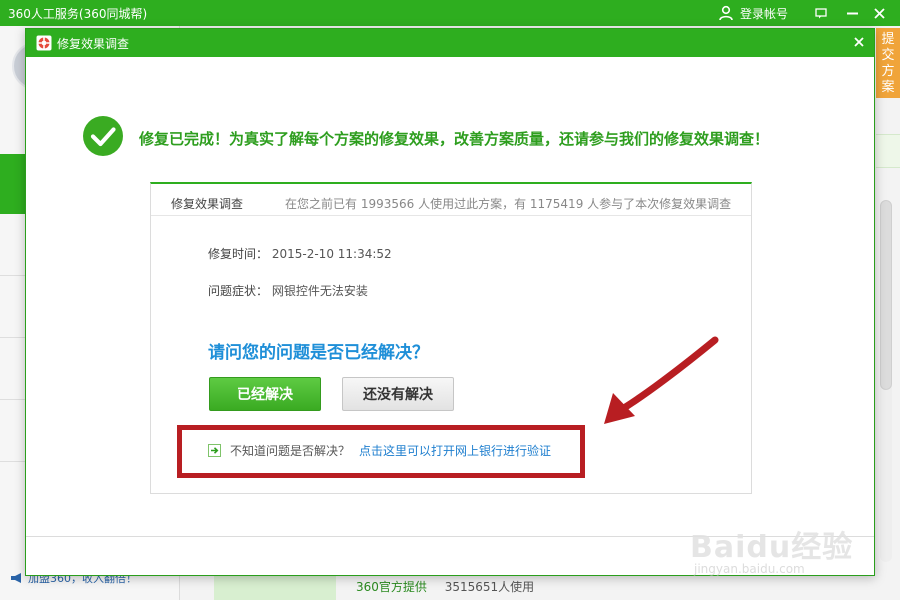  What do you see at coordinates (93, 44) in the screenshot?
I see `dialog-title: 修复效果调查` at bounding box center [93, 44].